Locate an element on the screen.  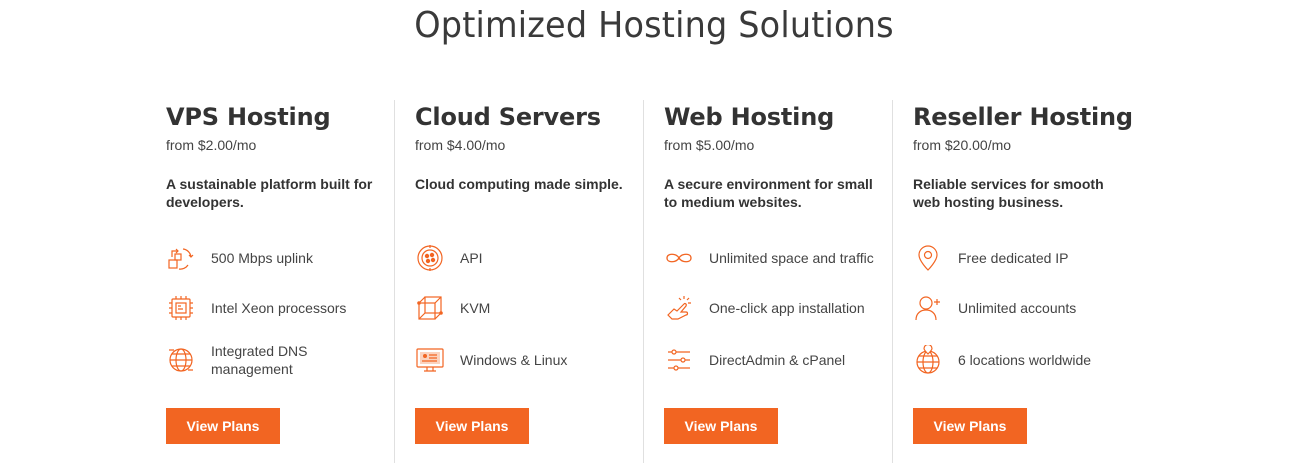
sliders-icon is located at coordinates (679, 360).